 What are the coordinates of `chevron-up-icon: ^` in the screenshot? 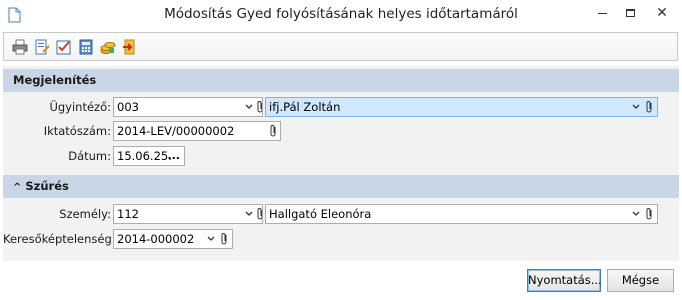 It's located at (17, 187).